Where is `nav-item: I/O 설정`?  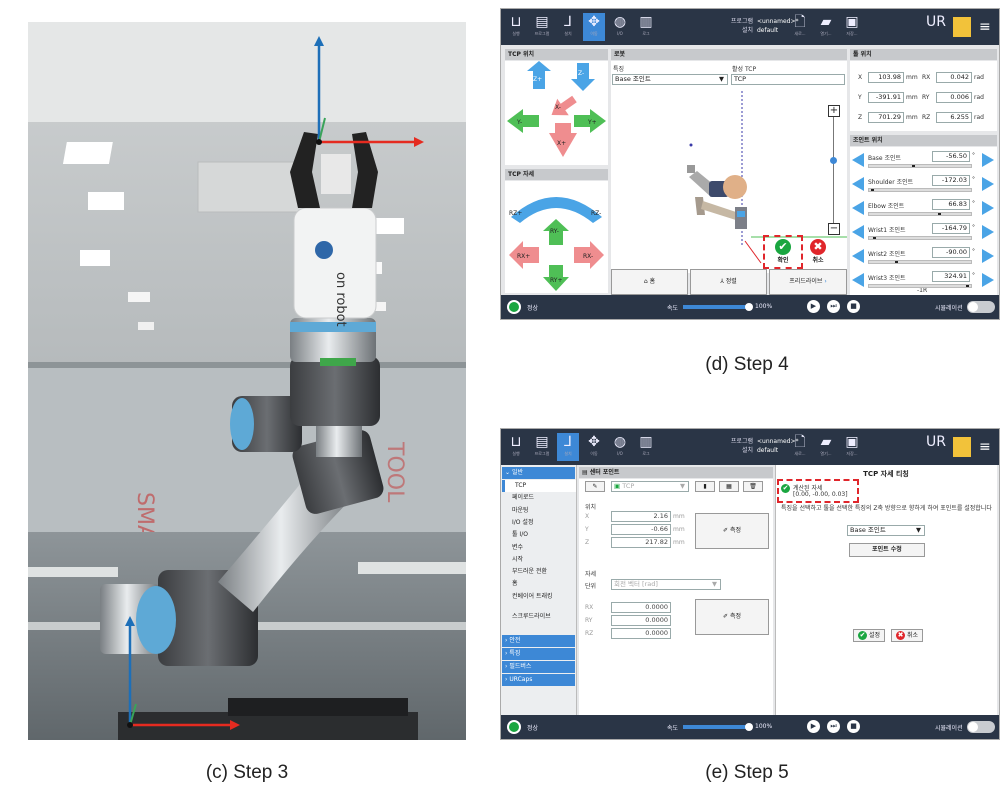
nav-item: I/O 설정 is located at coordinates (539, 523).